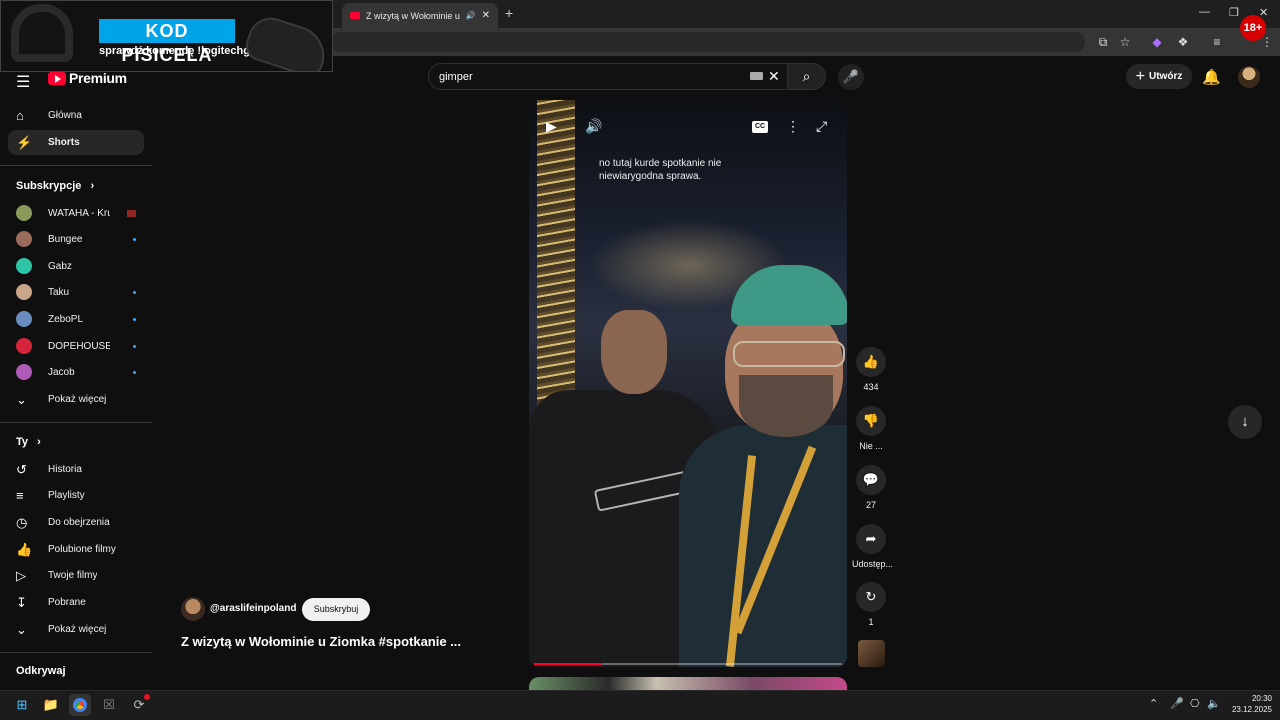  I want to click on menu-icon: ☰, so click(23, 82).